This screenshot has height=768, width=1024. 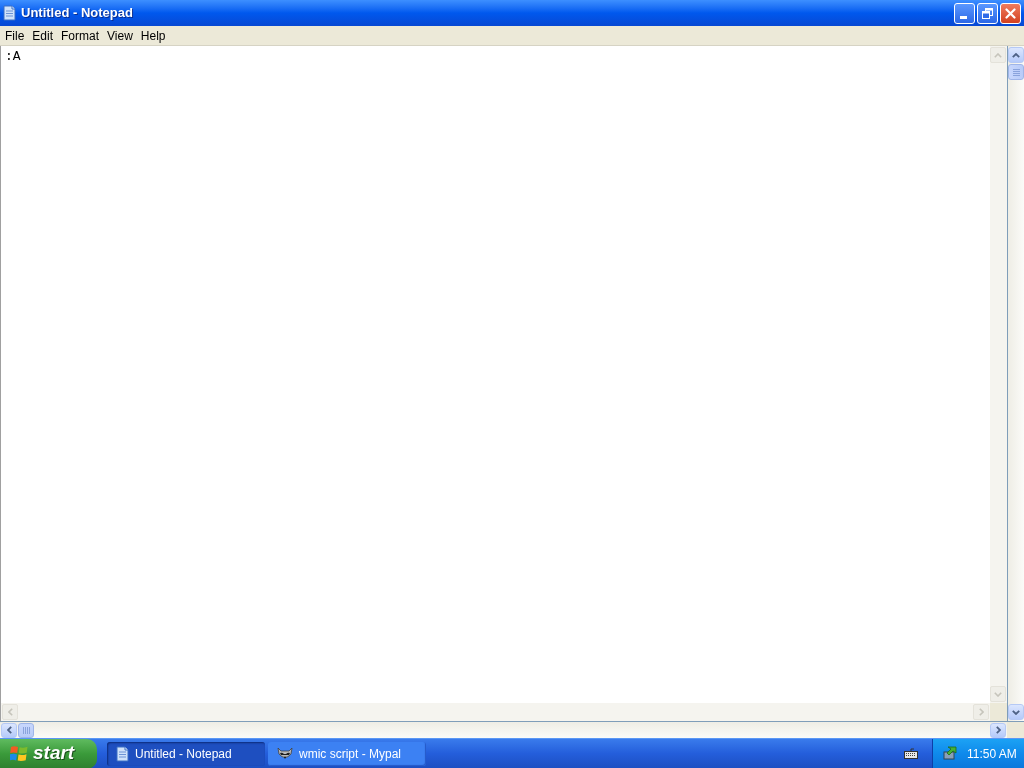 What do you see at coordinates (153, 35) in the screenshot?
I see `menu-item: Help` at bounding box center [153, 35].